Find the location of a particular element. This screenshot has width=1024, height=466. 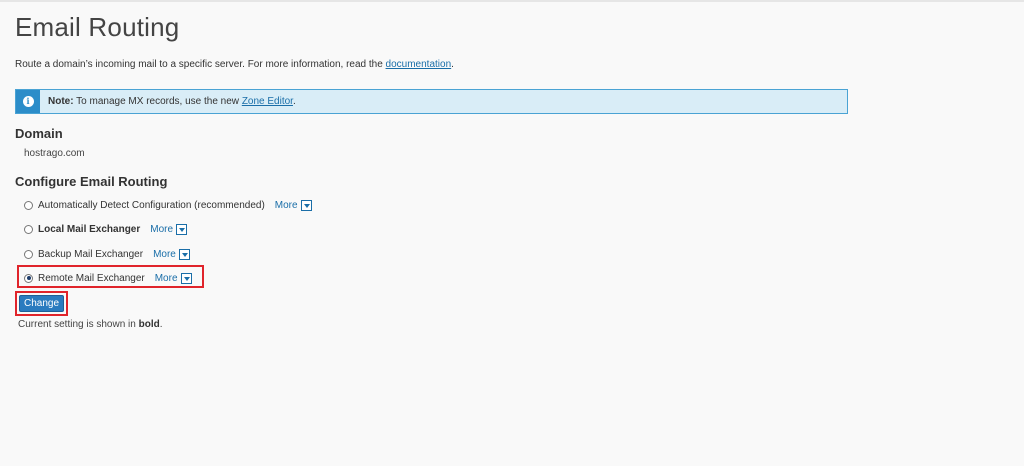

domain-heading: Domain is located at coordinates (39, 133).